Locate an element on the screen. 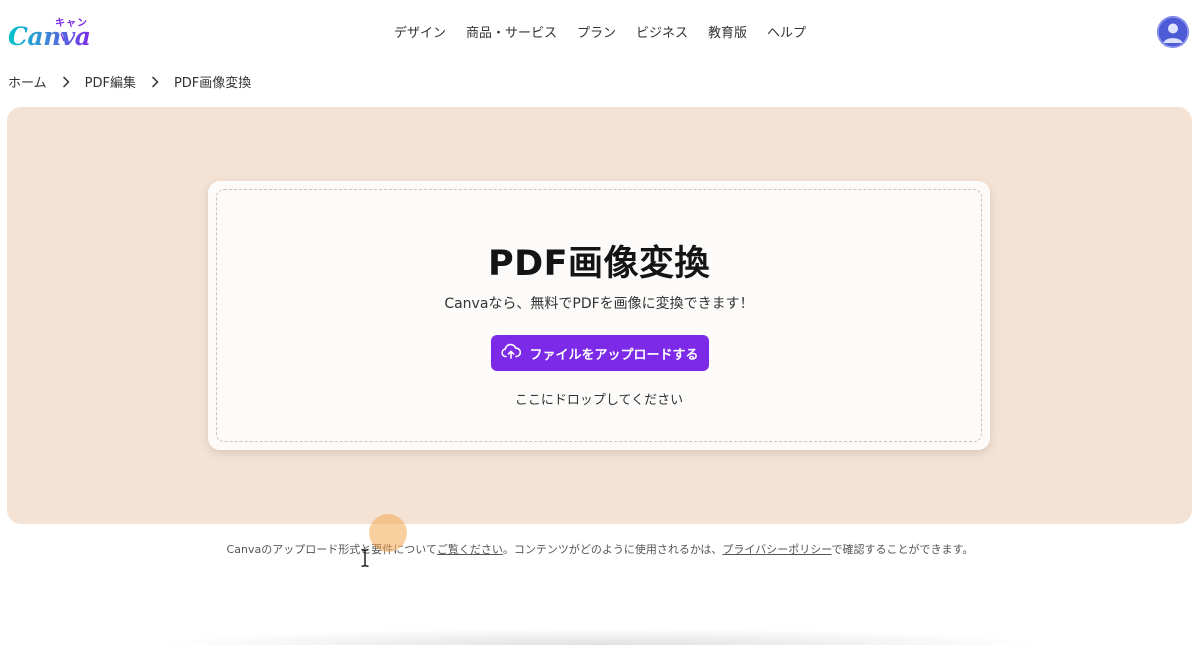  upload-file-button: ファイルをアップロードする is located at coordinates (600, 353).